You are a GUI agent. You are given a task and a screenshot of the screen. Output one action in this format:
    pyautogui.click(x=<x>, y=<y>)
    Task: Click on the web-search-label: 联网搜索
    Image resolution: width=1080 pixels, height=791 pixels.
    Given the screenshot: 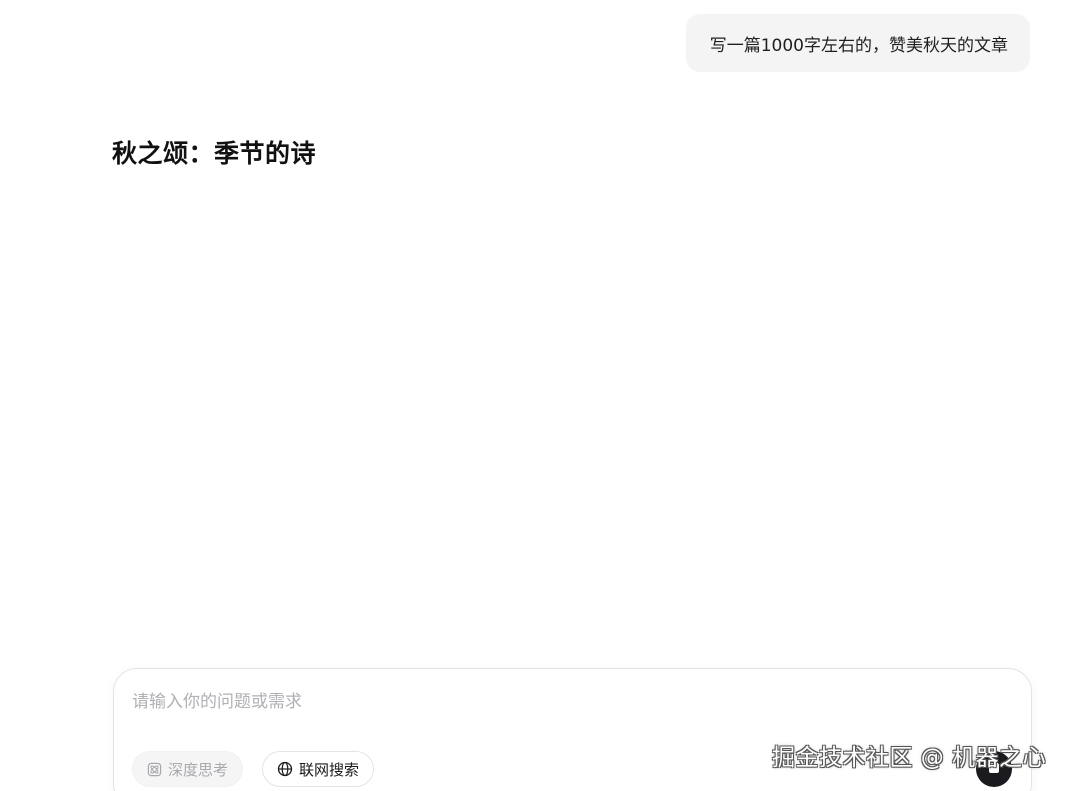 What is the action you would take?
    pyautogui.click(x=329, y=769)
    